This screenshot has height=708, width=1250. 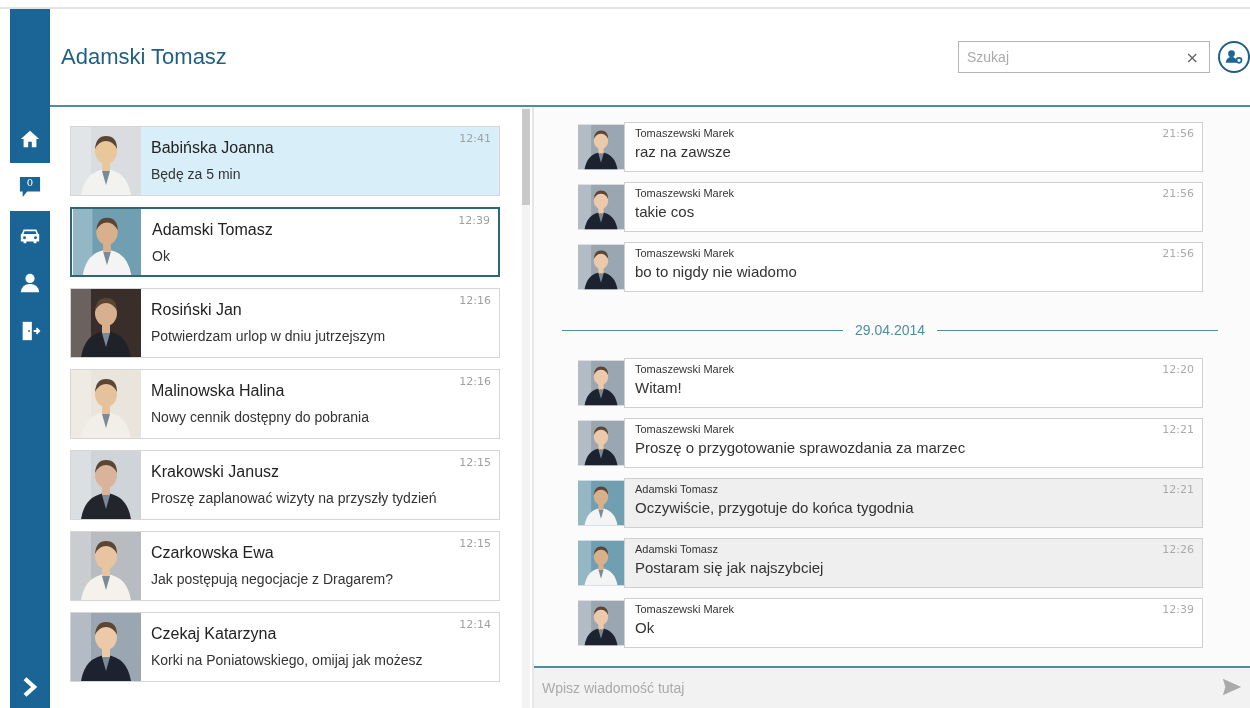 I want to click on people-icon, so click(x=1234, y=57).